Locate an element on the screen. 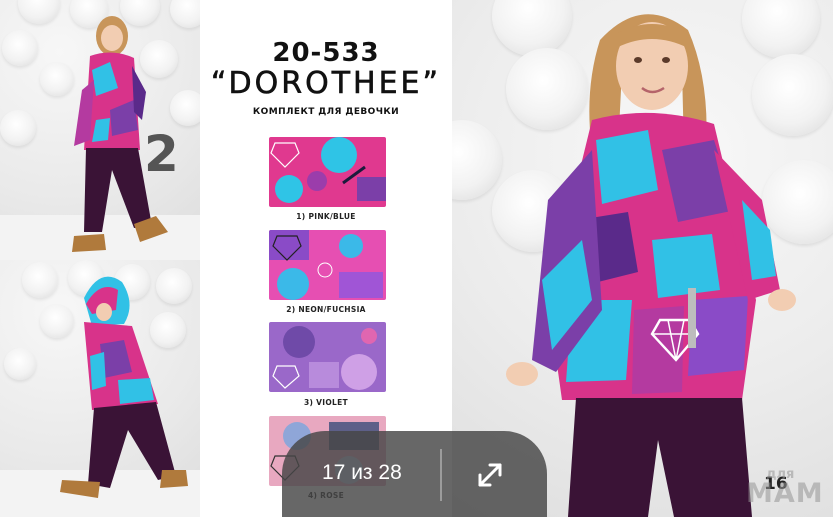  gallery-counter: 17 из 28 is located at coordinates (362, 472).